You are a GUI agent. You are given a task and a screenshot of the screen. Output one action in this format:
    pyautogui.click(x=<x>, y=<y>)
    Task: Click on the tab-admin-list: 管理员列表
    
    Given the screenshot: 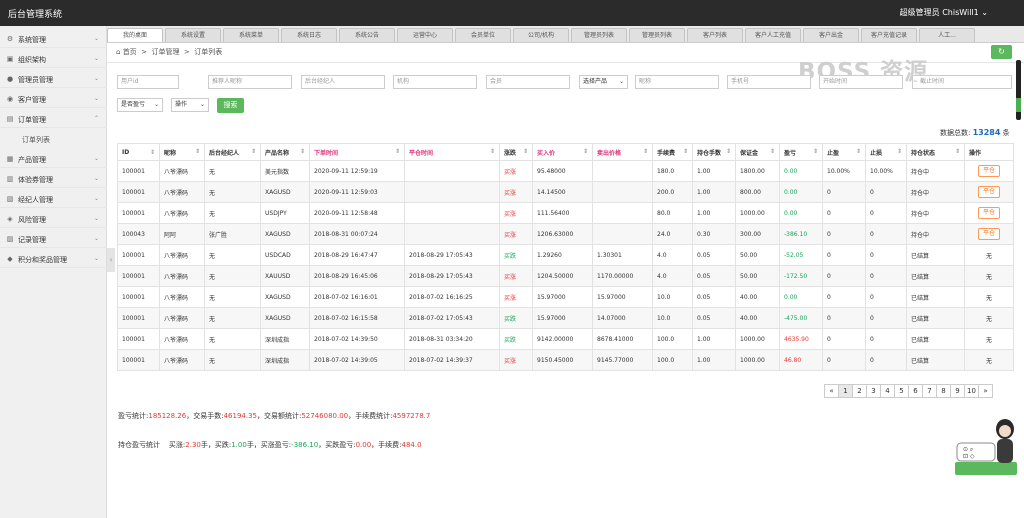 What is the action you would take?
    pyautogui.click(x=599, y=35)
    